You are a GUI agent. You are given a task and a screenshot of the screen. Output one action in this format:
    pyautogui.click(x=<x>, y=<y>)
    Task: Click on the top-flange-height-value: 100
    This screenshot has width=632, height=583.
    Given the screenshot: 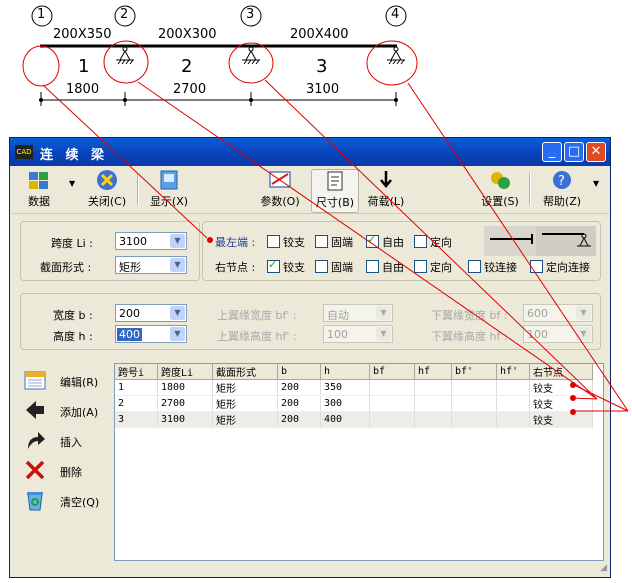 What is the action you would take?
    pyautogui.click(x=337, y=334)
    